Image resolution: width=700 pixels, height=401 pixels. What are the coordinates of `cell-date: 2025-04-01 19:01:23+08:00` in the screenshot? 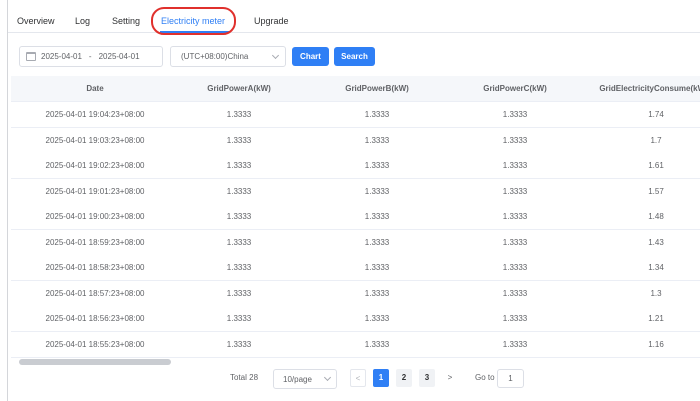 It's located at (95, 191).